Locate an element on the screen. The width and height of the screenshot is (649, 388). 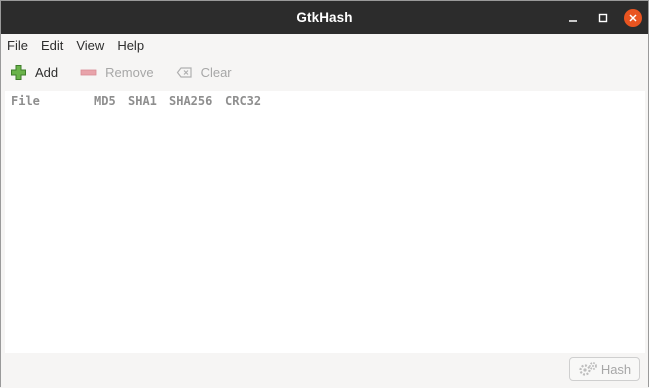
clear-button: Clear is located at coordinates (204, 72).